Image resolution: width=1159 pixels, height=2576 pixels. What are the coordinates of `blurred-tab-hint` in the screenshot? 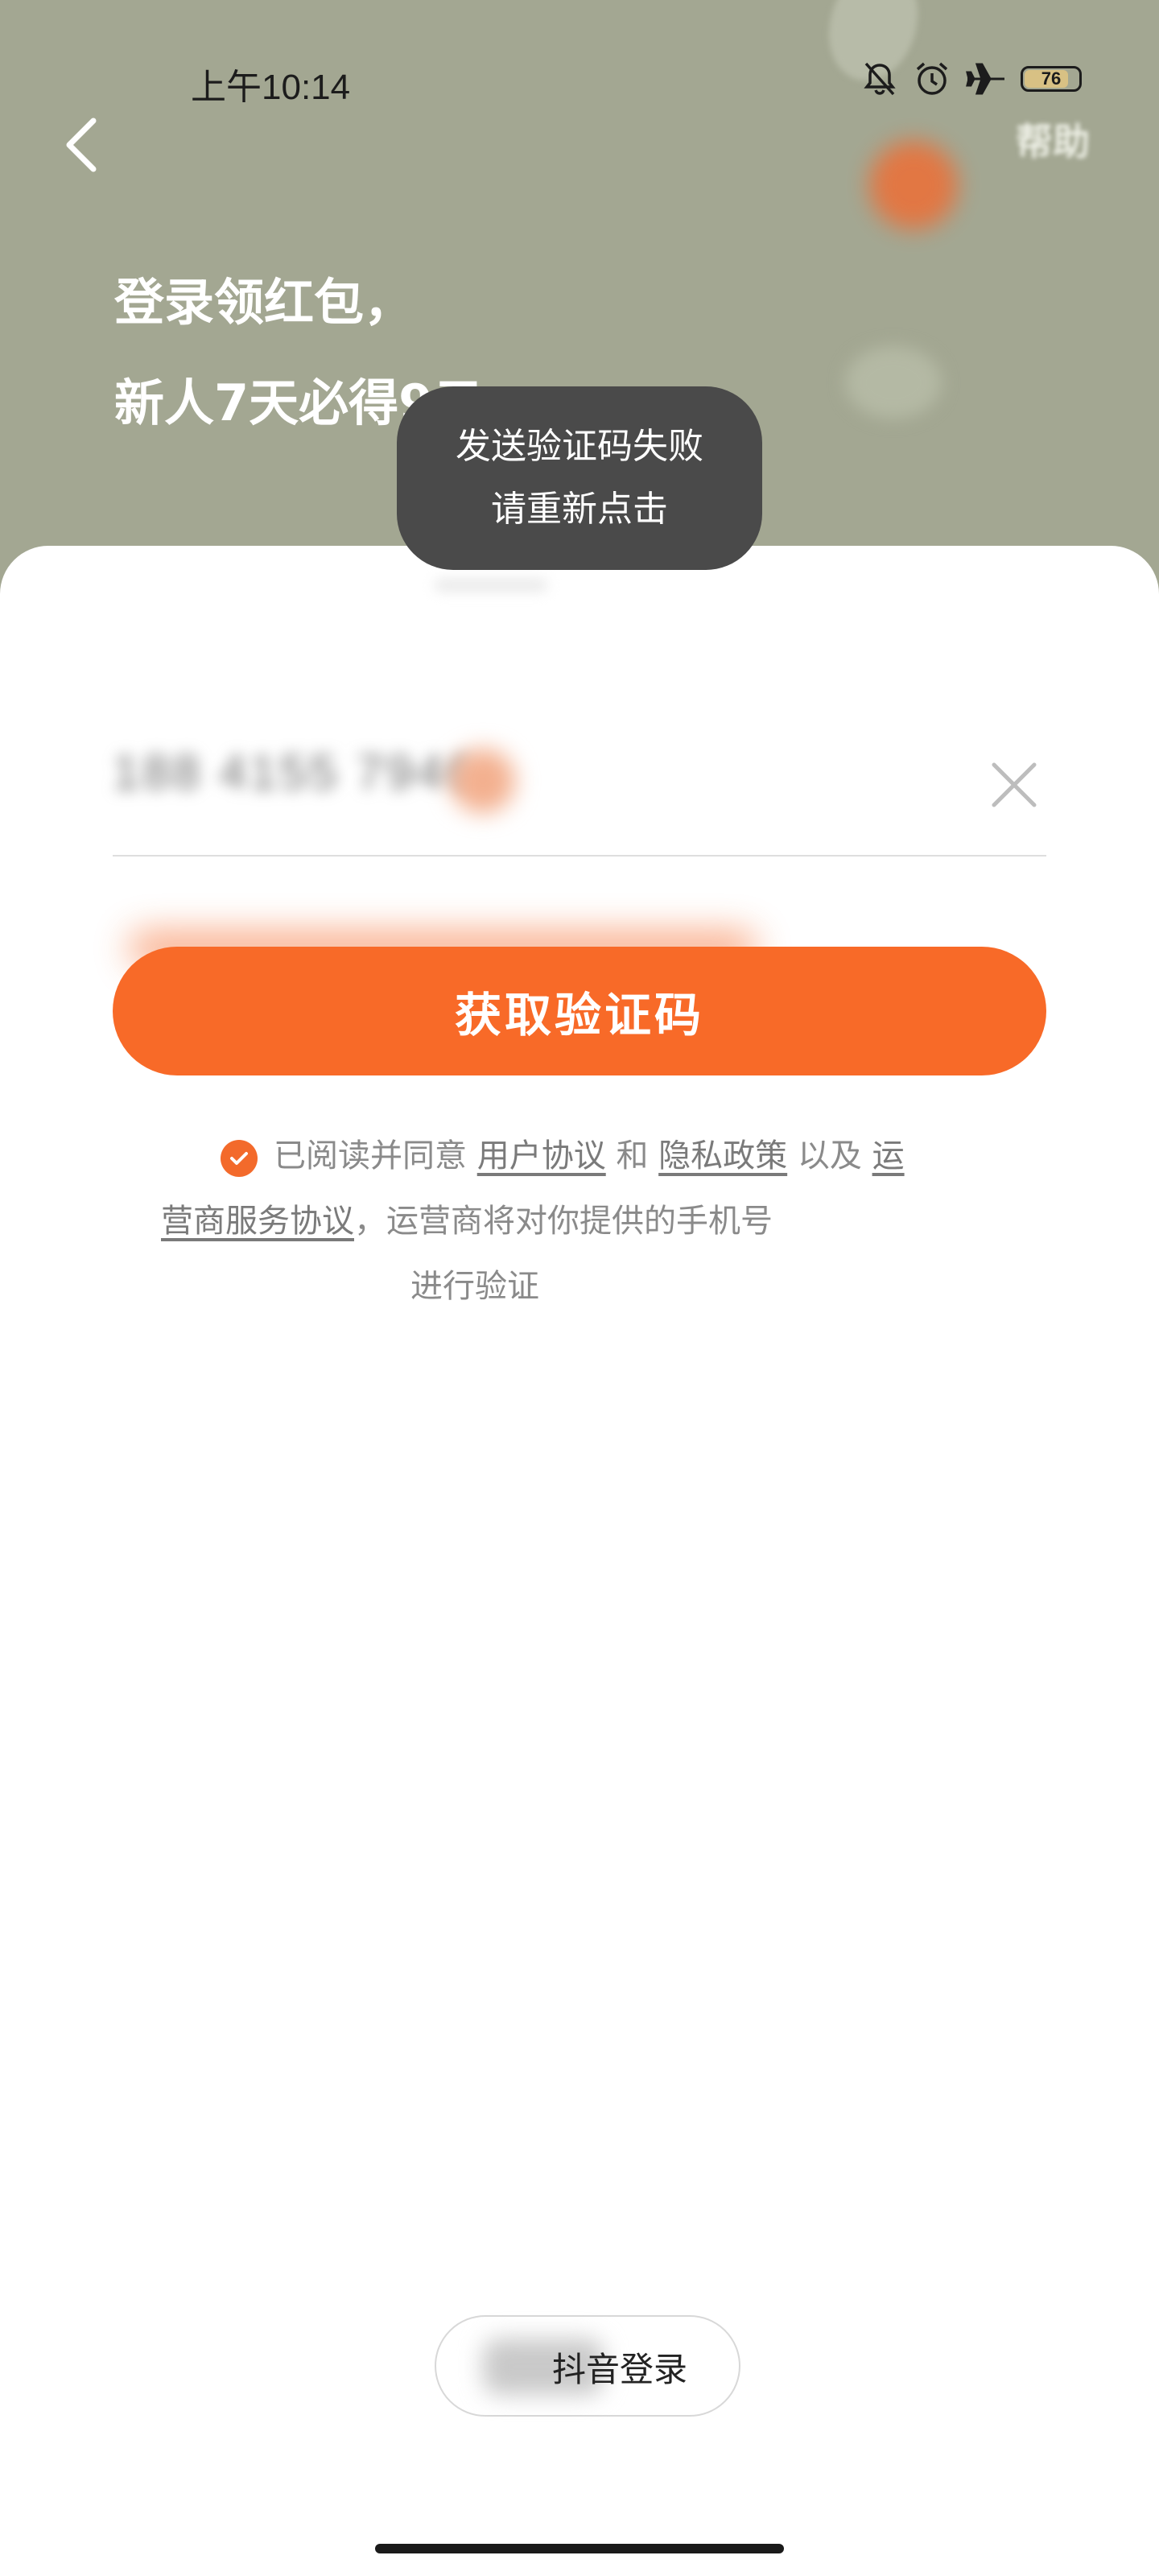 It's located at (491, 585).